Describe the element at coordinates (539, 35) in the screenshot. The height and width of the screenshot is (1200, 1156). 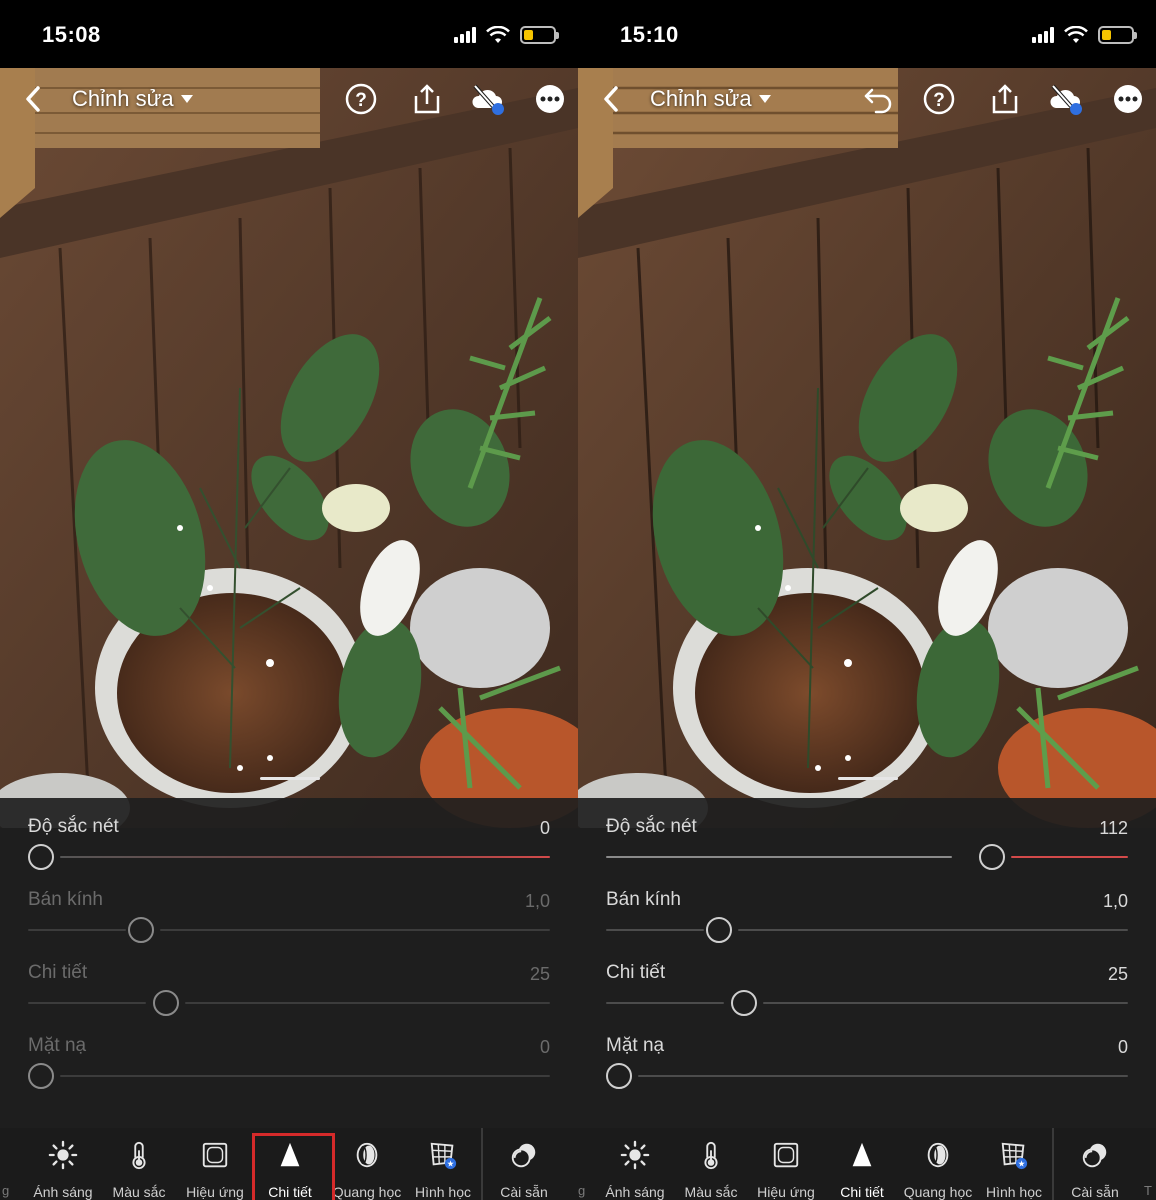
I see `battery-icon` at that location.